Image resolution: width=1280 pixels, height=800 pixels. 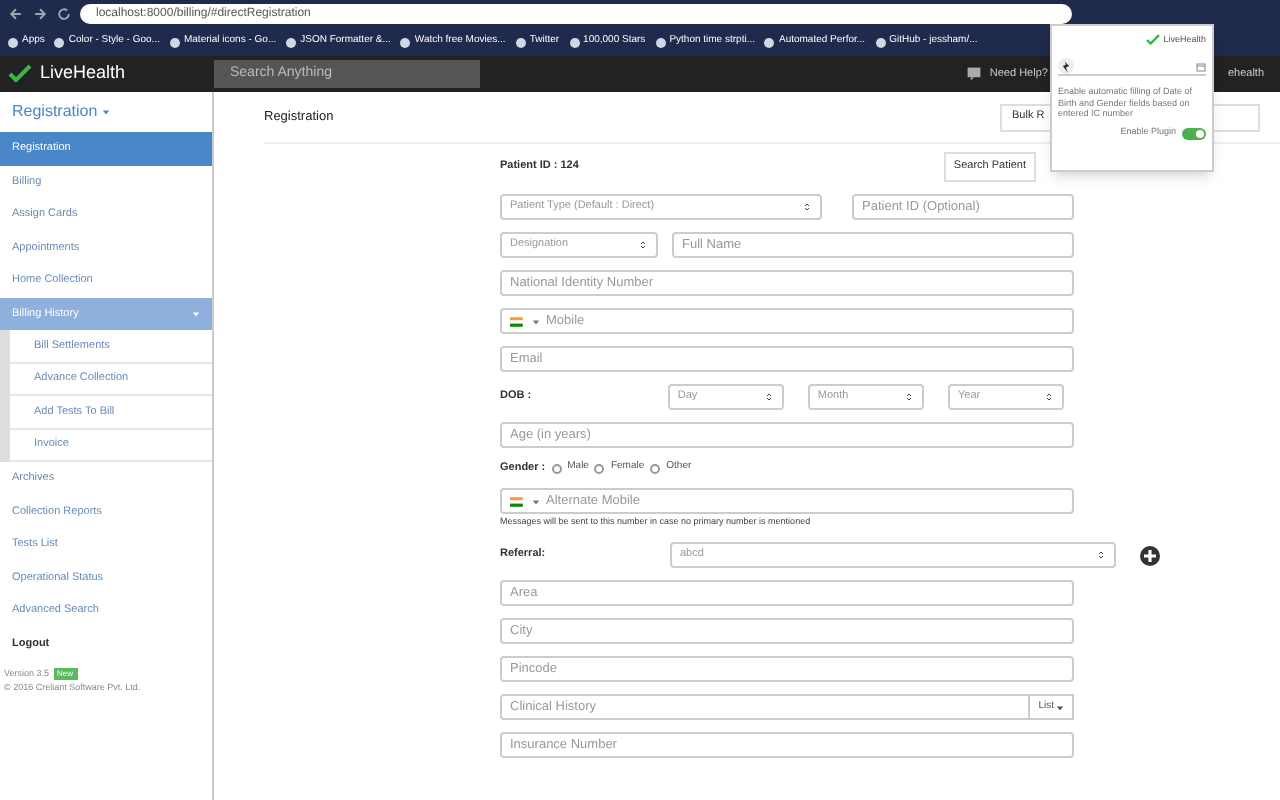 What do you see at coordinates (1201, 66) in the screenshot?
I see `calendar-icon` at bounding box center [1201, 66].